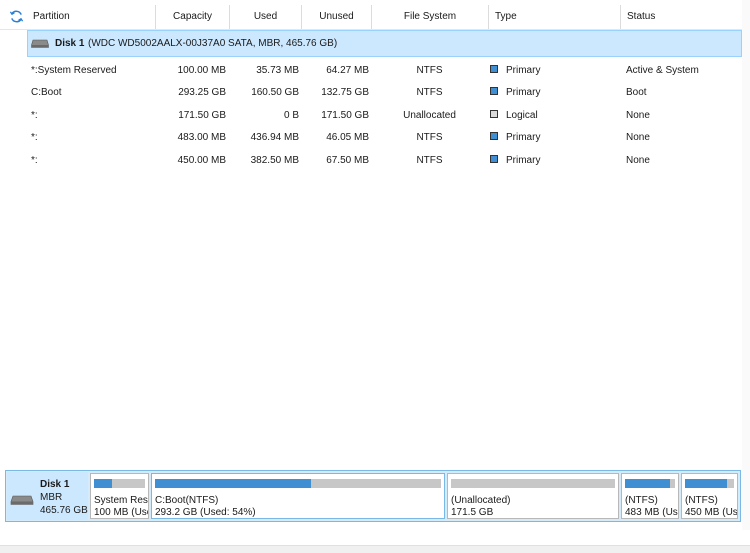 The width and height of the screenshot is (750, 553). What do you see at coordinates (121, 512) in the screenshot?
I see `volume-size: 100 MB (Used: 35%)` at bounding box center [121, 512].